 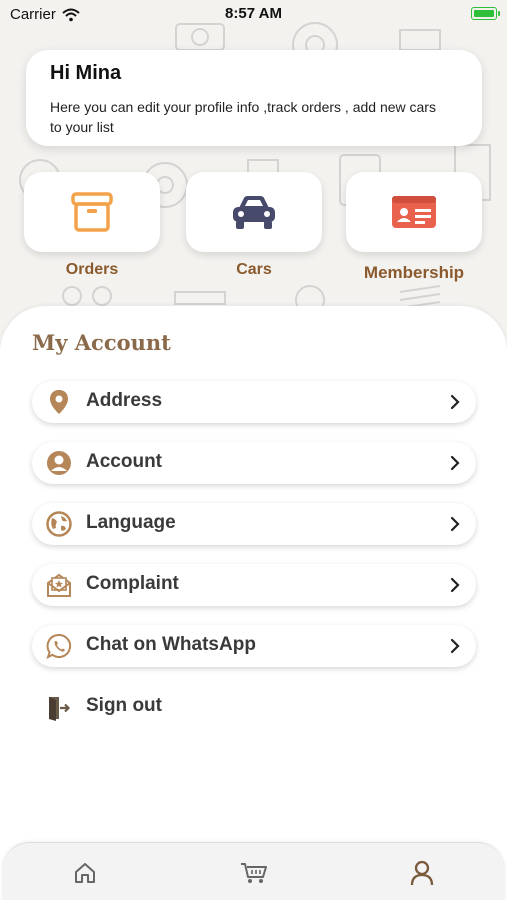 I want to click on membership-label: Membership, so click(x=414, y=272).